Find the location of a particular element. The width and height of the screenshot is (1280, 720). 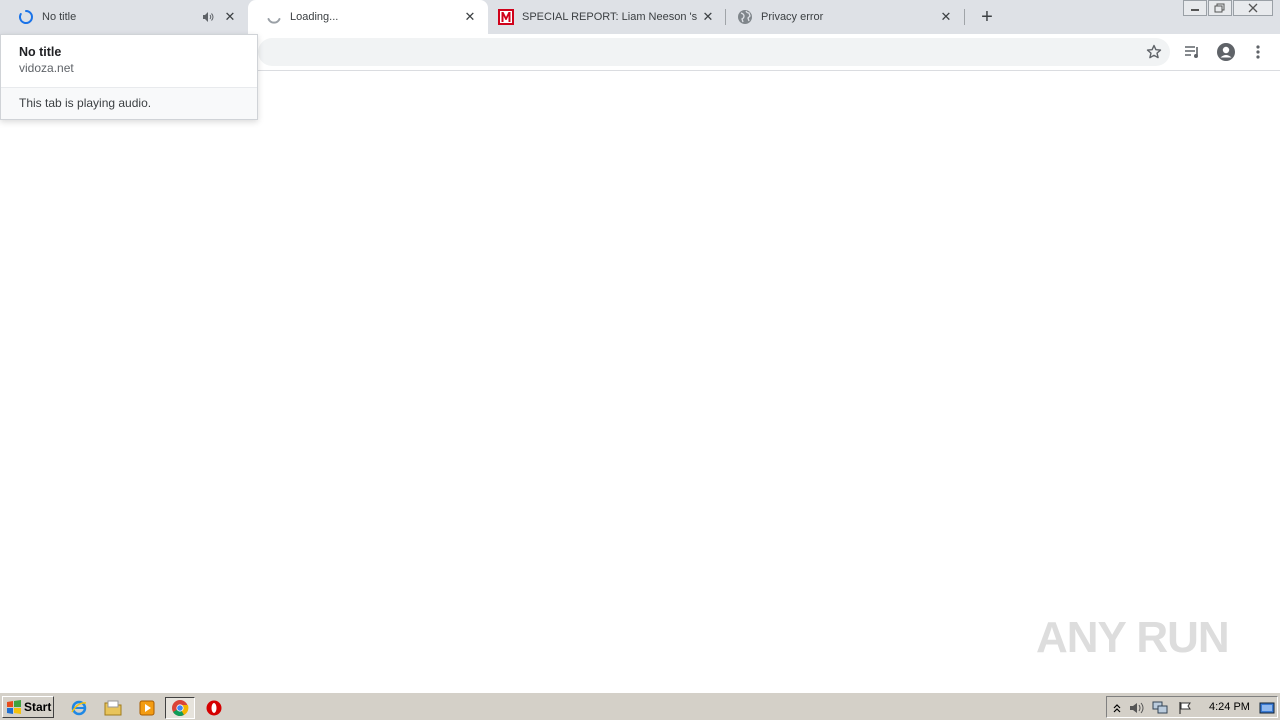

start-button: Start is located at coordinates (28, 707).